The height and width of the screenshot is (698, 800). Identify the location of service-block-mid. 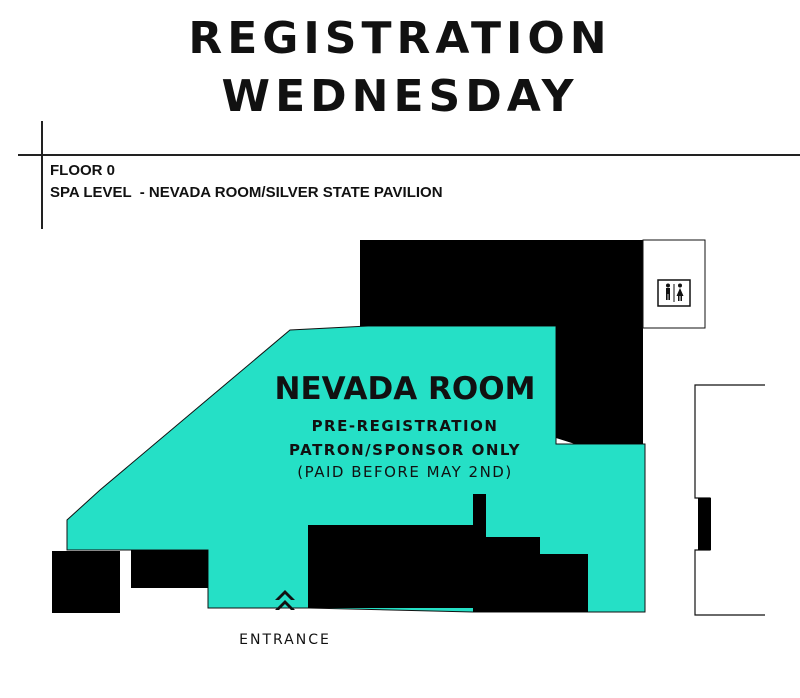
(169, 569).